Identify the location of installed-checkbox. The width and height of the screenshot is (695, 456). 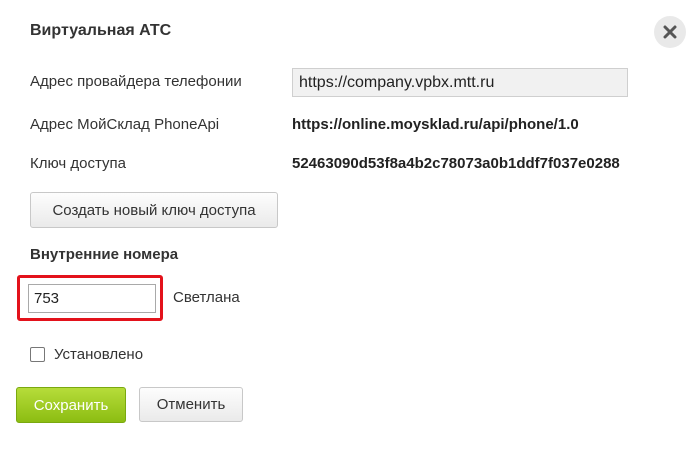
(37, 354).